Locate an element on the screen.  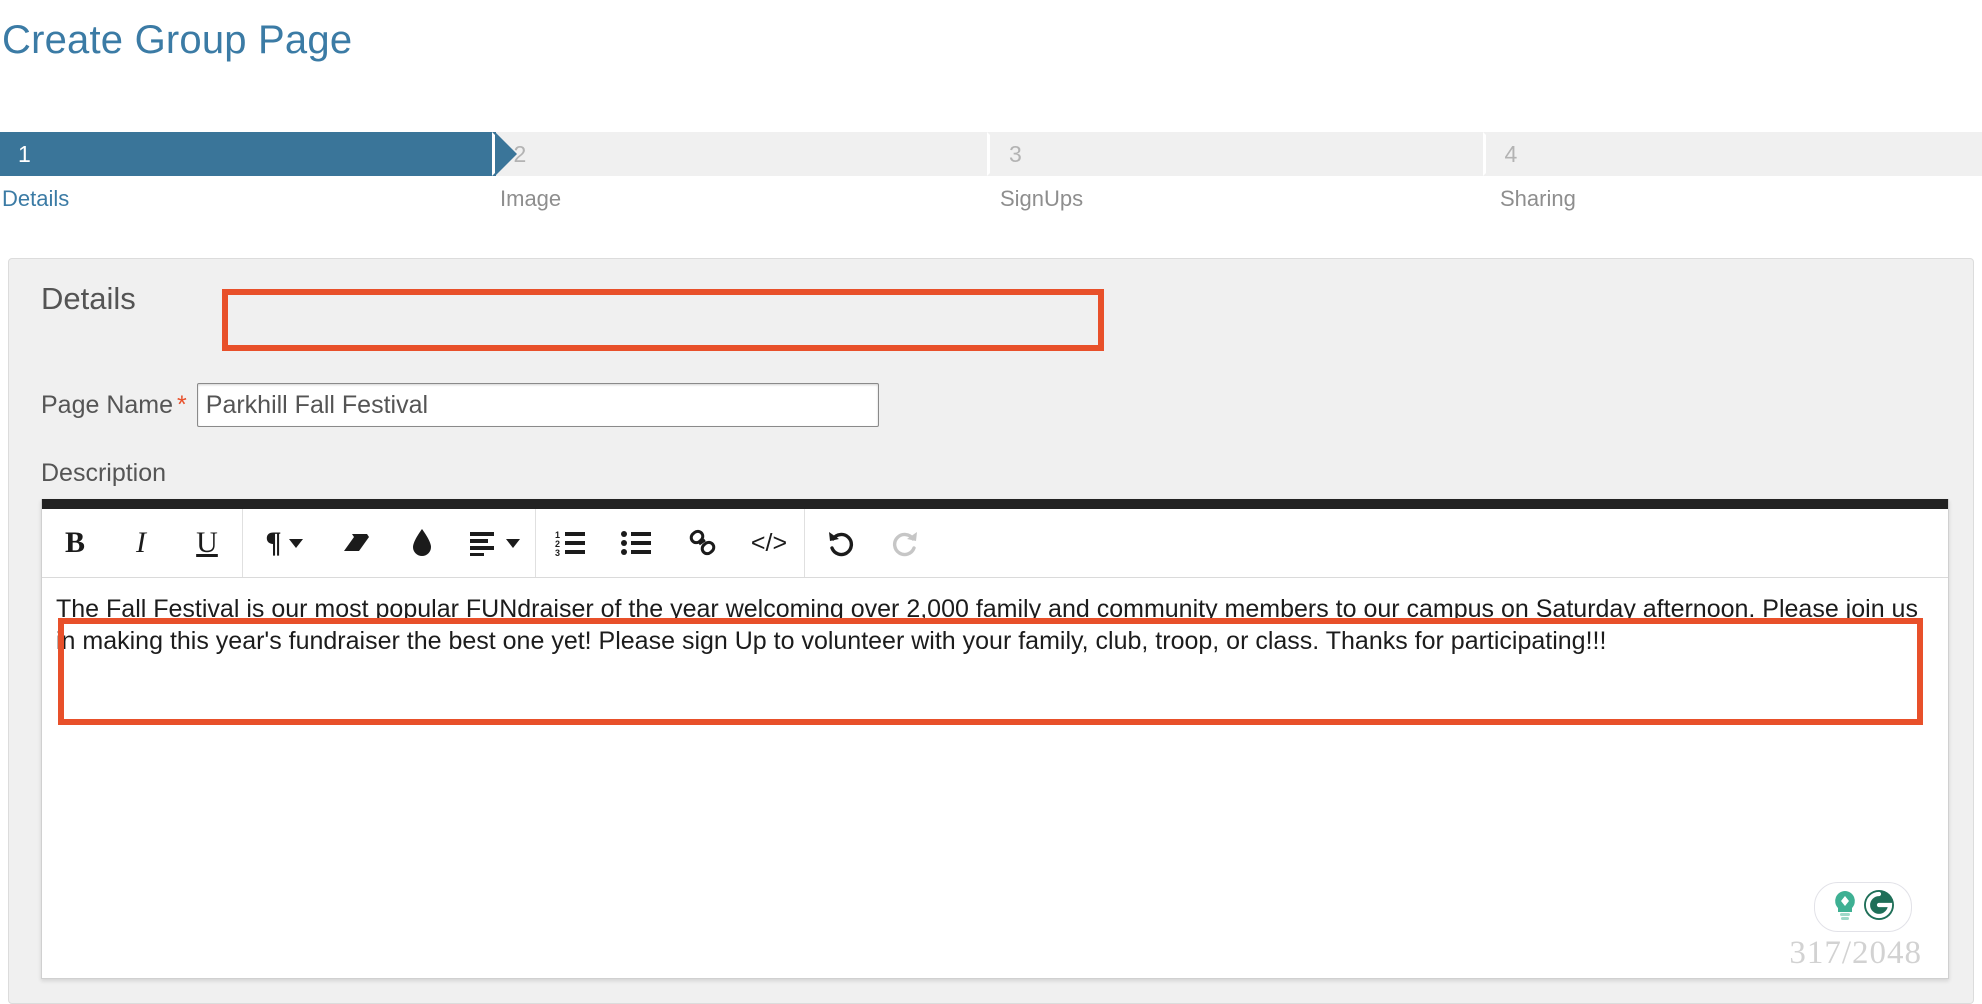
page-title: Create Group Page is located at coordinates (177, 40).